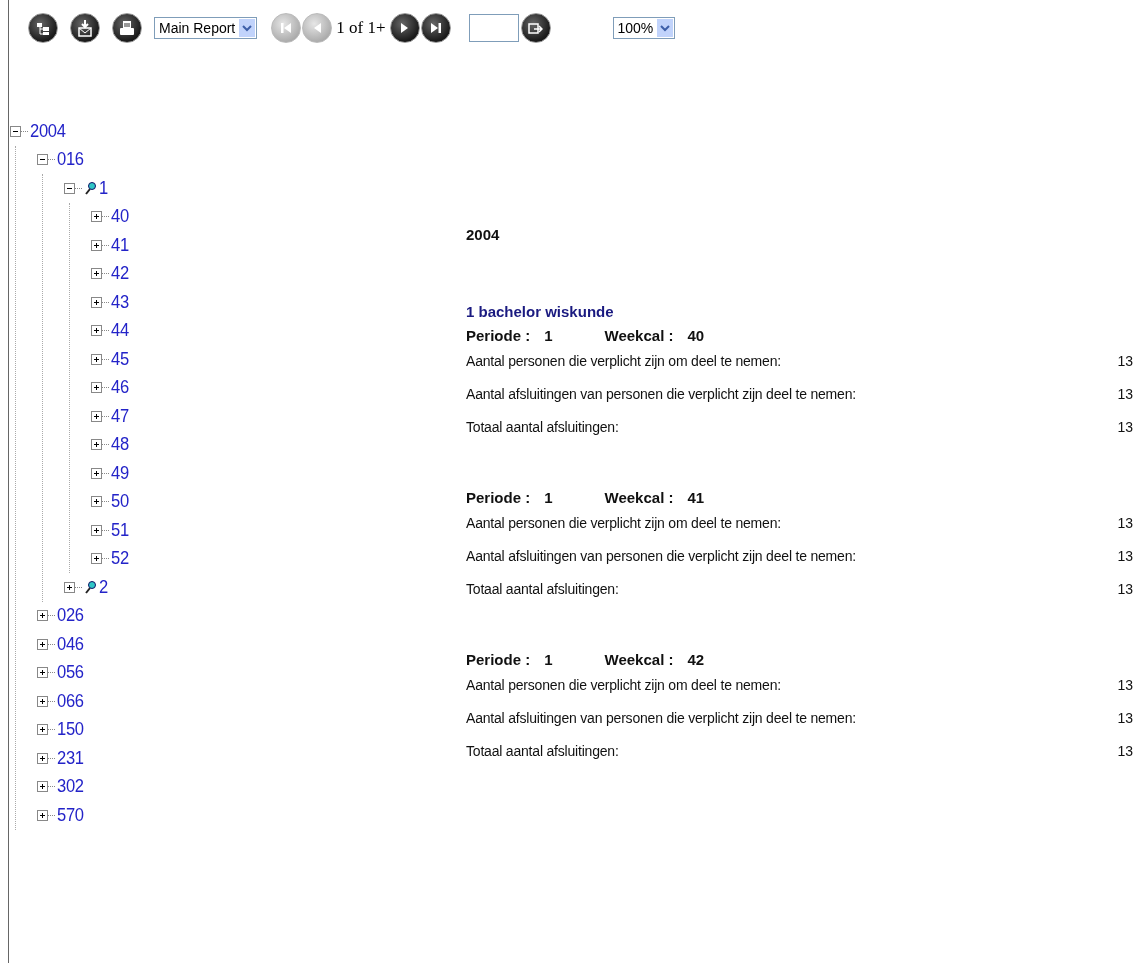  Describe the element at coordinates (317, 28) in the screenshot. I see `back-icon` at that location.